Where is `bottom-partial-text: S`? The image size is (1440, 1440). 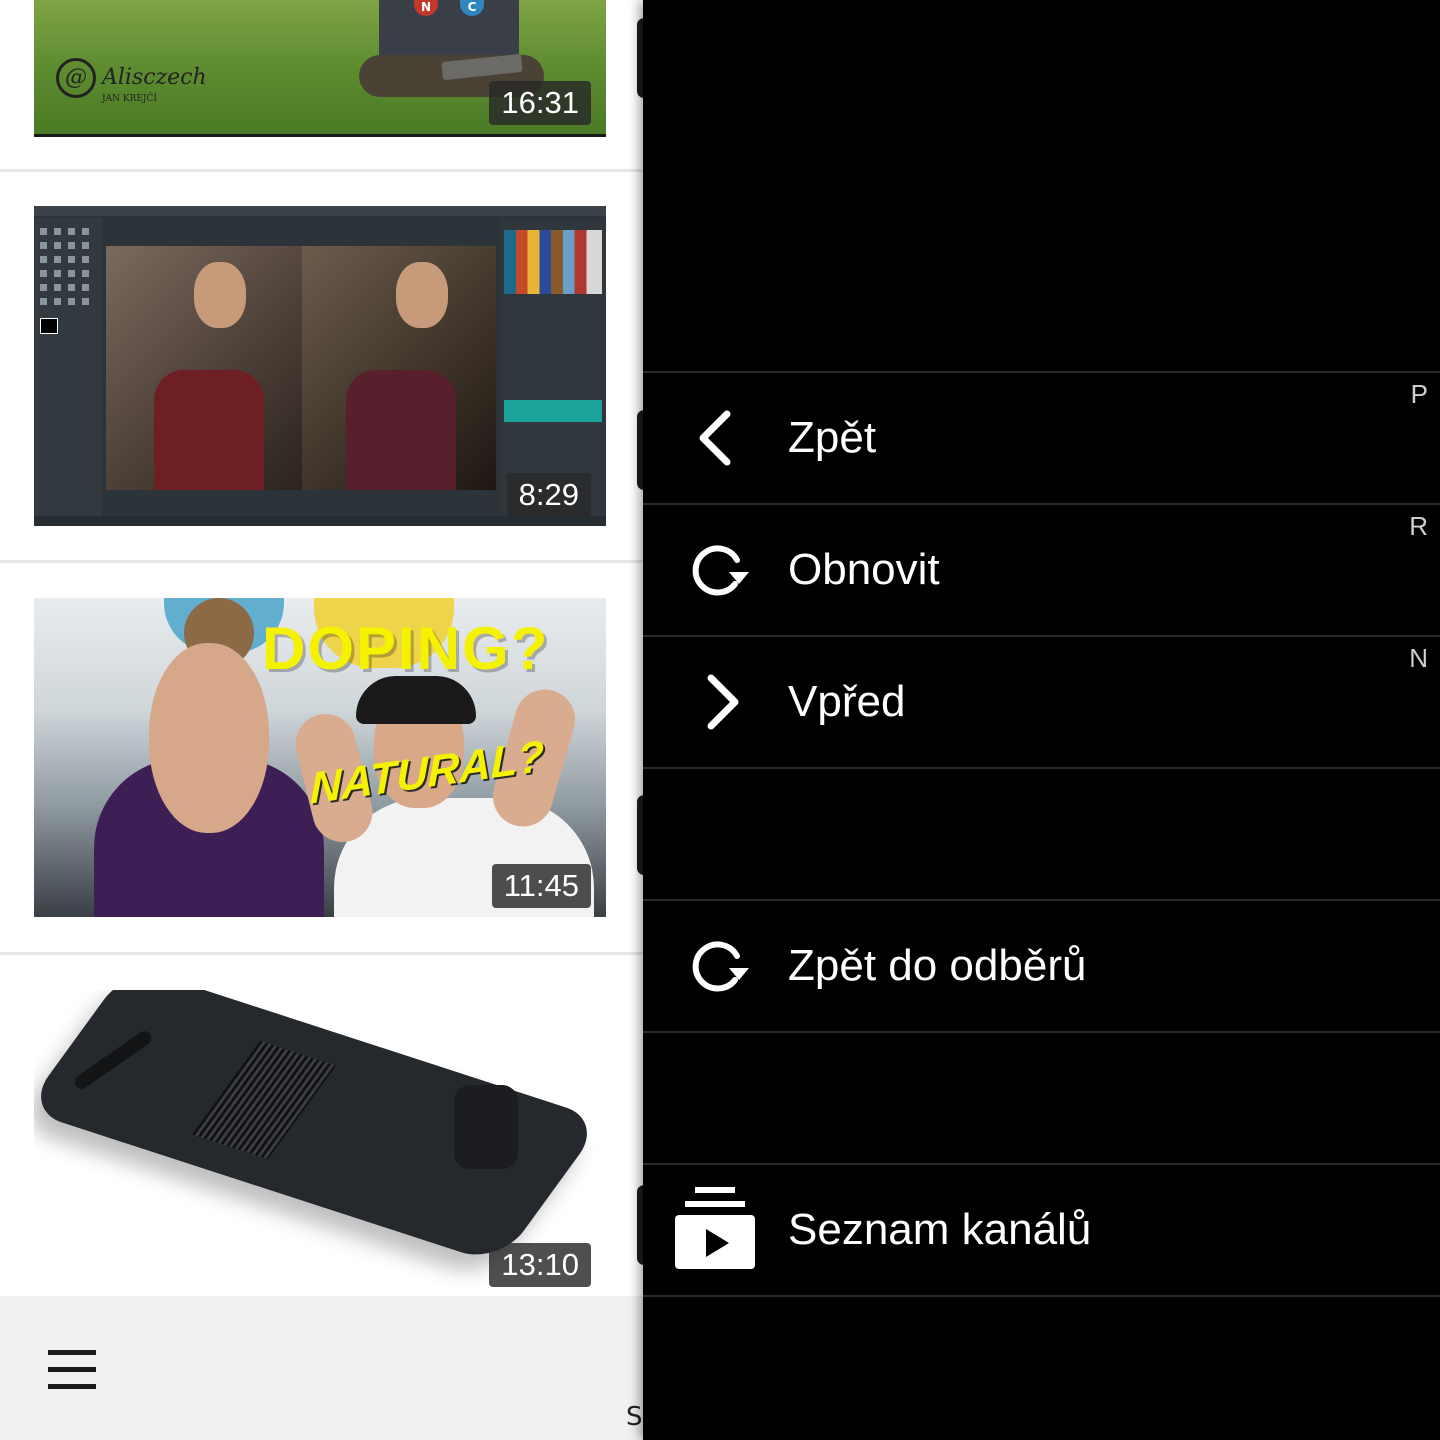
bottom-partial-text: S is located at coordinates (634, 1417).